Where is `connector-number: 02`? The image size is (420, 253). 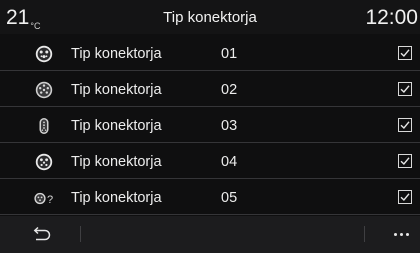 connector-number: 02 is located at coordinates (229, 90).